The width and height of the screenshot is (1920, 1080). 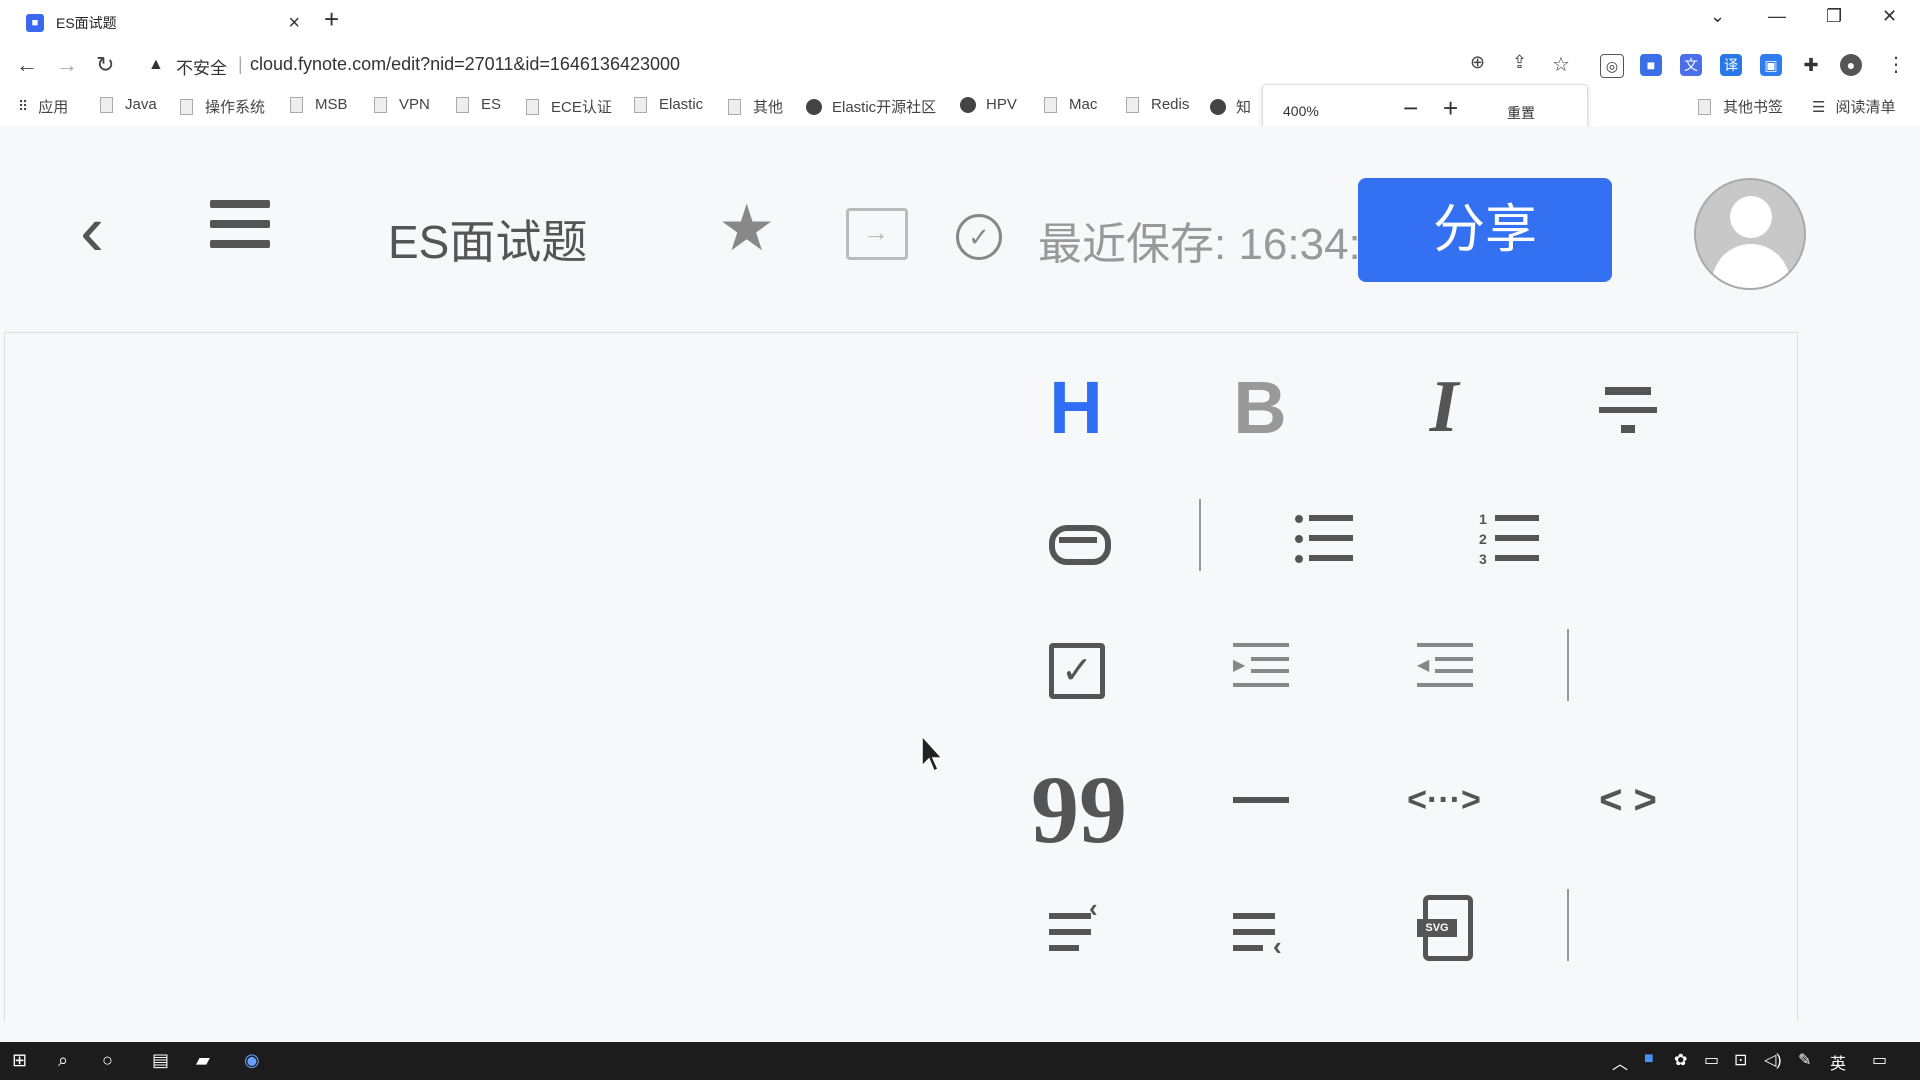 I want to click on menu-hamburger-icon, so click(x=240, y=230).